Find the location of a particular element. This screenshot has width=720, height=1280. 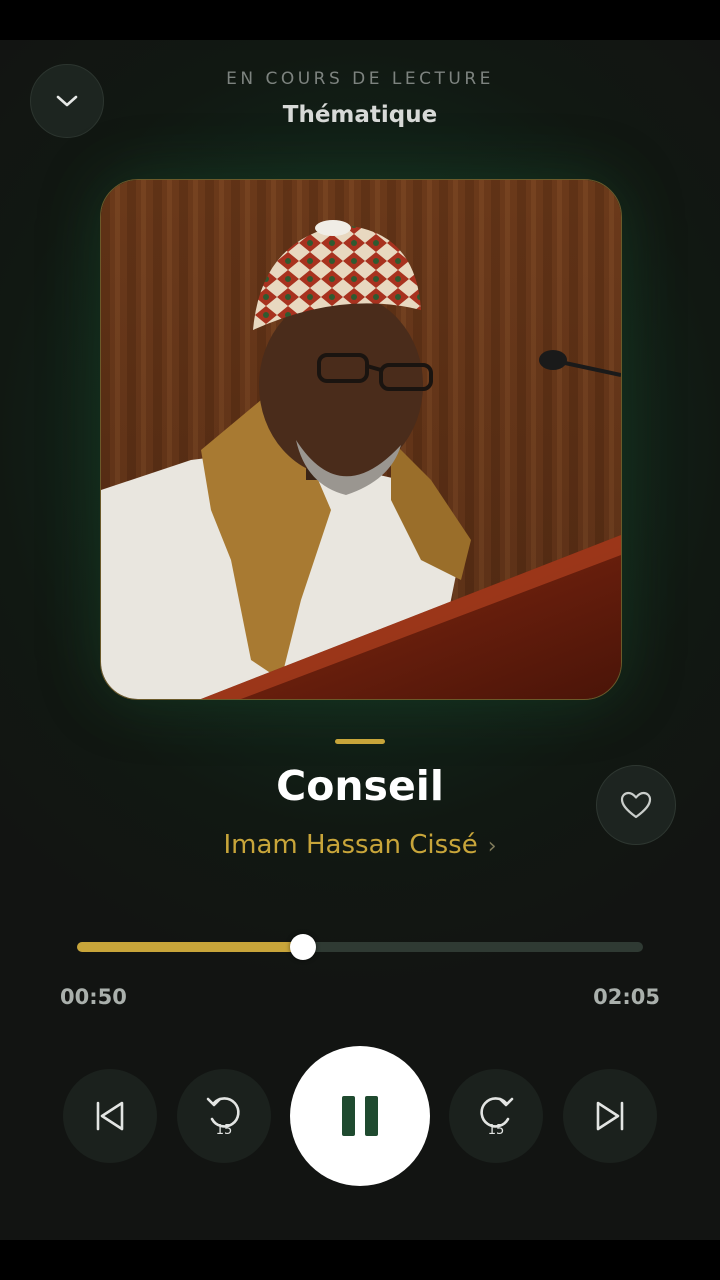

heart-outline-icon is located at coordinates (636, 805).